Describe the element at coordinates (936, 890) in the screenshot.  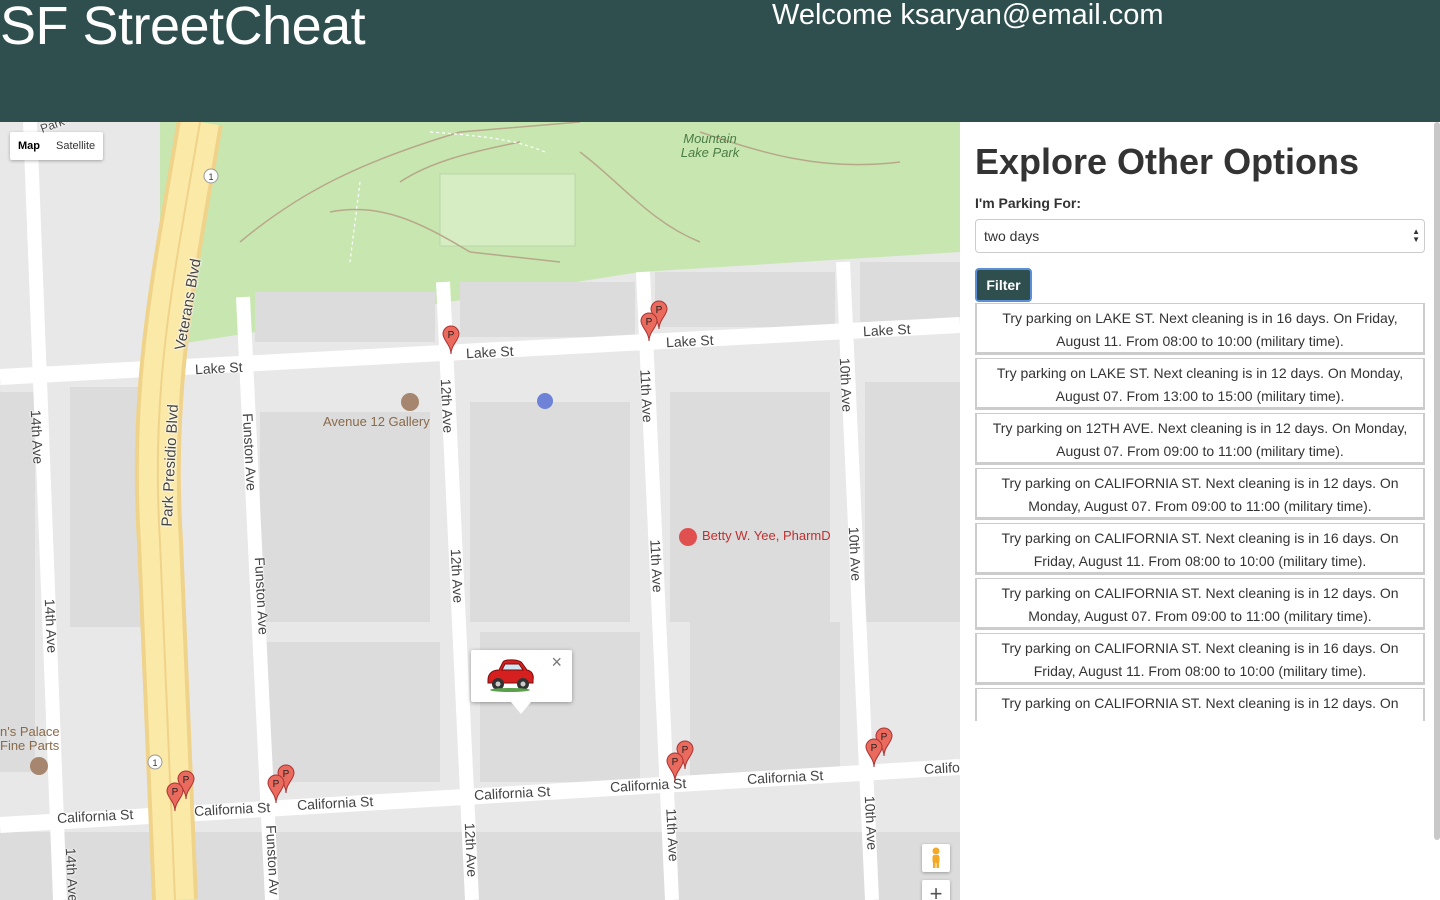
I see `zoom-in-button: +` at that location.